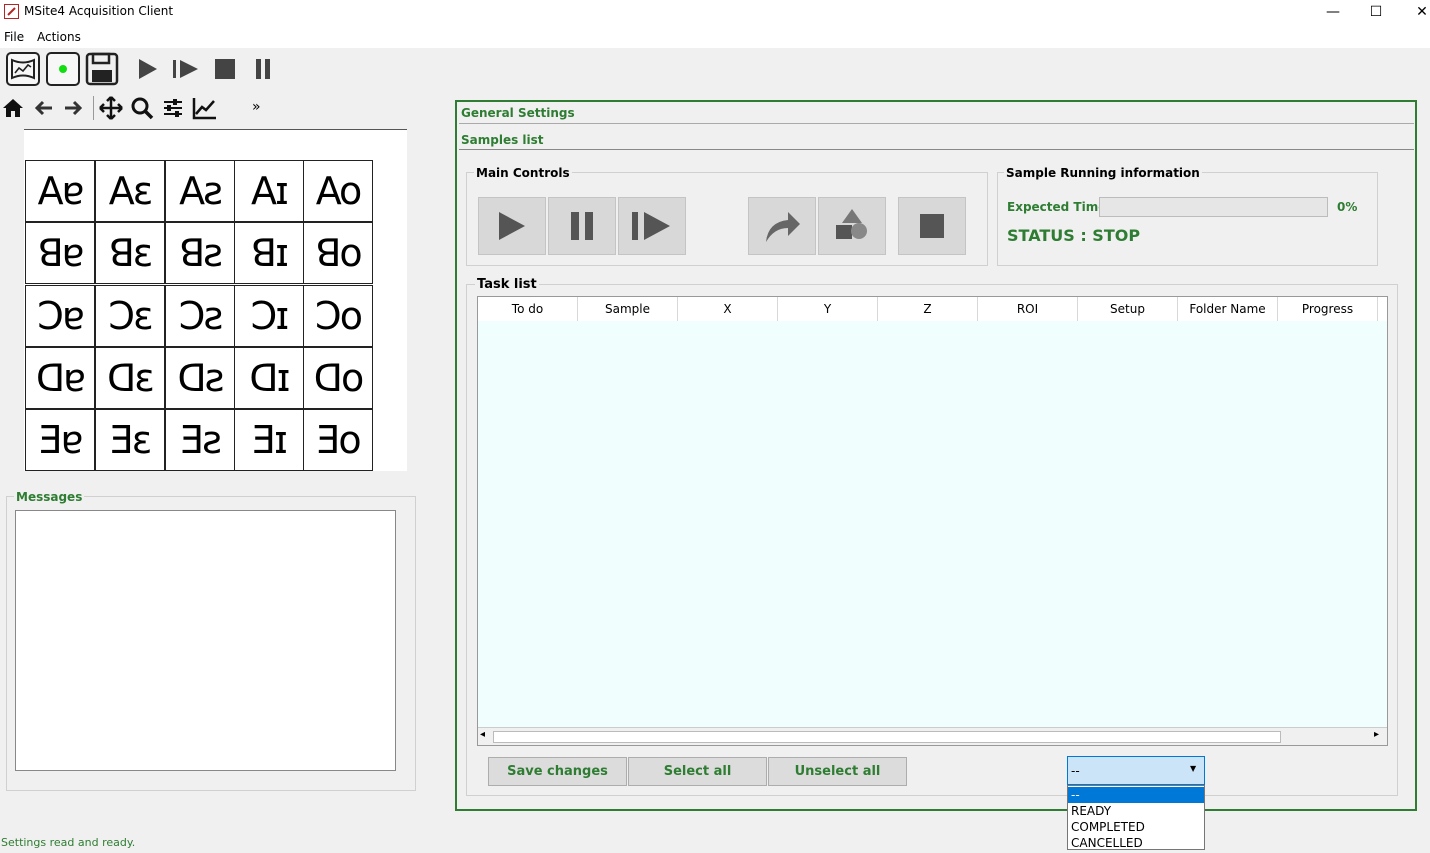 This screenshot has width=1430, height=853. I want to click on chevron-down-icon: ▼, so click(1193, 768).